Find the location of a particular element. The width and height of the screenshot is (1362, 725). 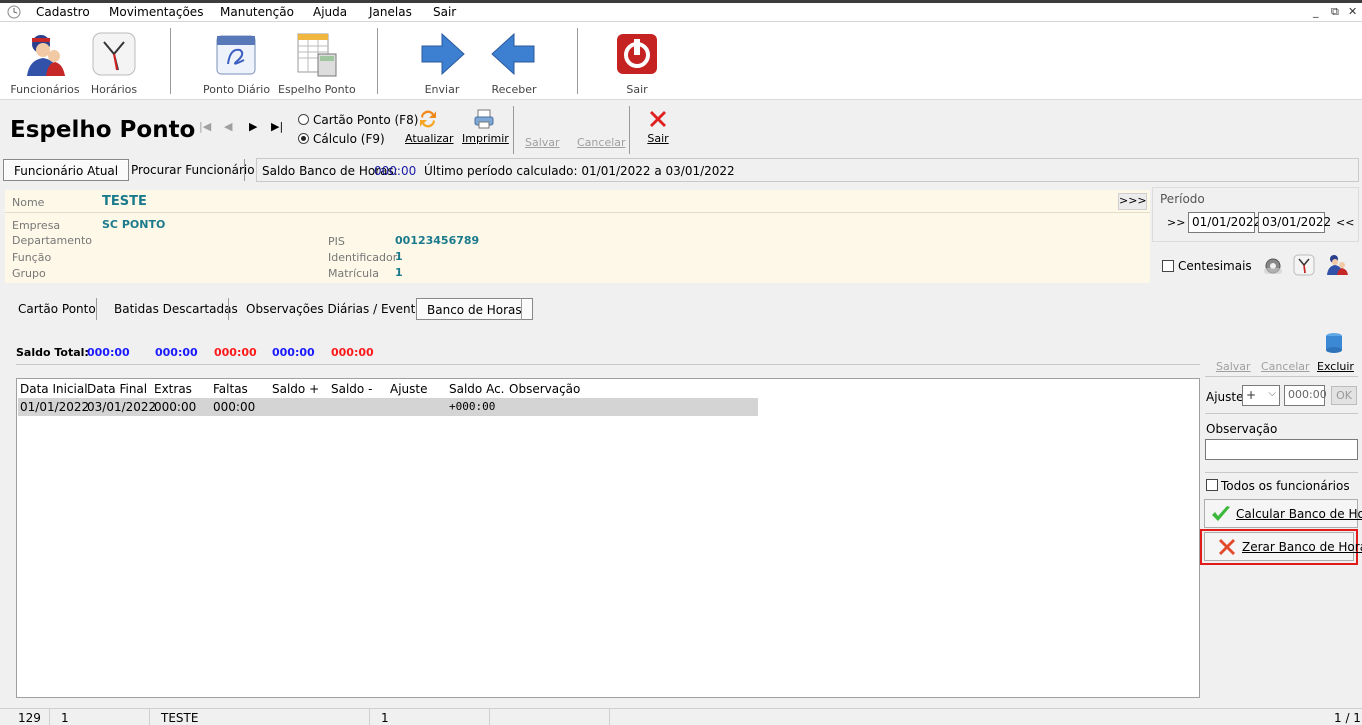

horarios-button: Horários is located at coordinates (114, 61).